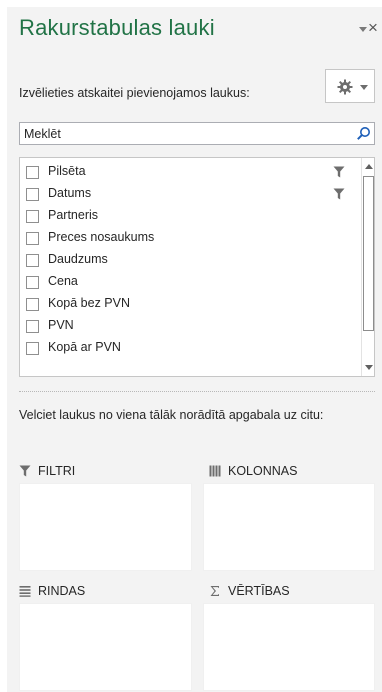  What do you see at coordinates (214, 591) in the screenshot?
I see `sigma-icon` at bounding box center [214, 591].